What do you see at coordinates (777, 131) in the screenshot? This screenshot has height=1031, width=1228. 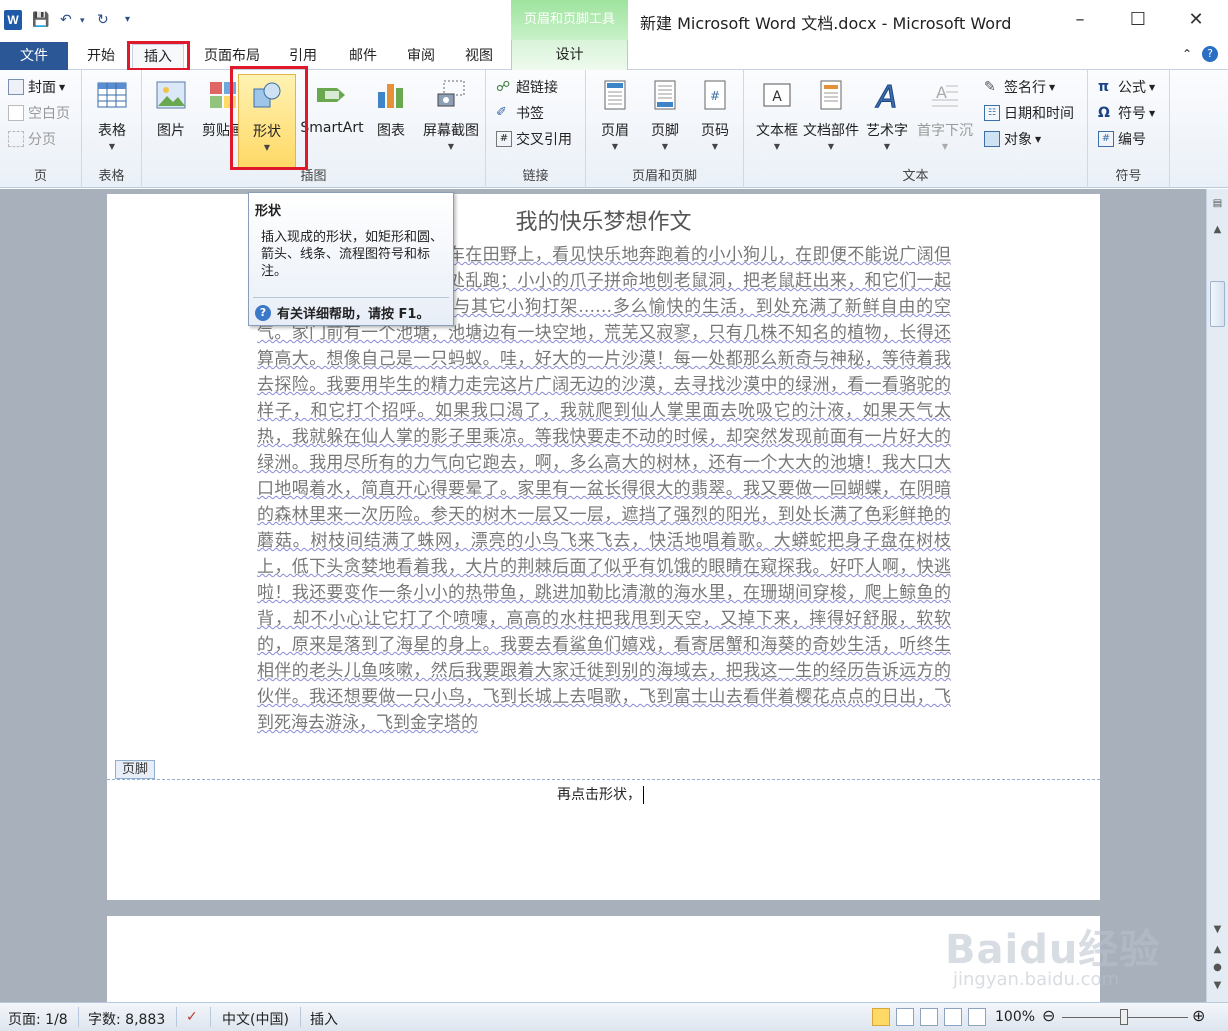 I see `textbox-label: 文本框` at bounding box center [777, 131].